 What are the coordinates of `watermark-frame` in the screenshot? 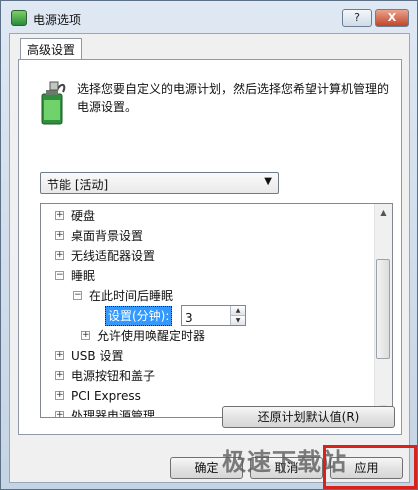 It's located at (370, 467).